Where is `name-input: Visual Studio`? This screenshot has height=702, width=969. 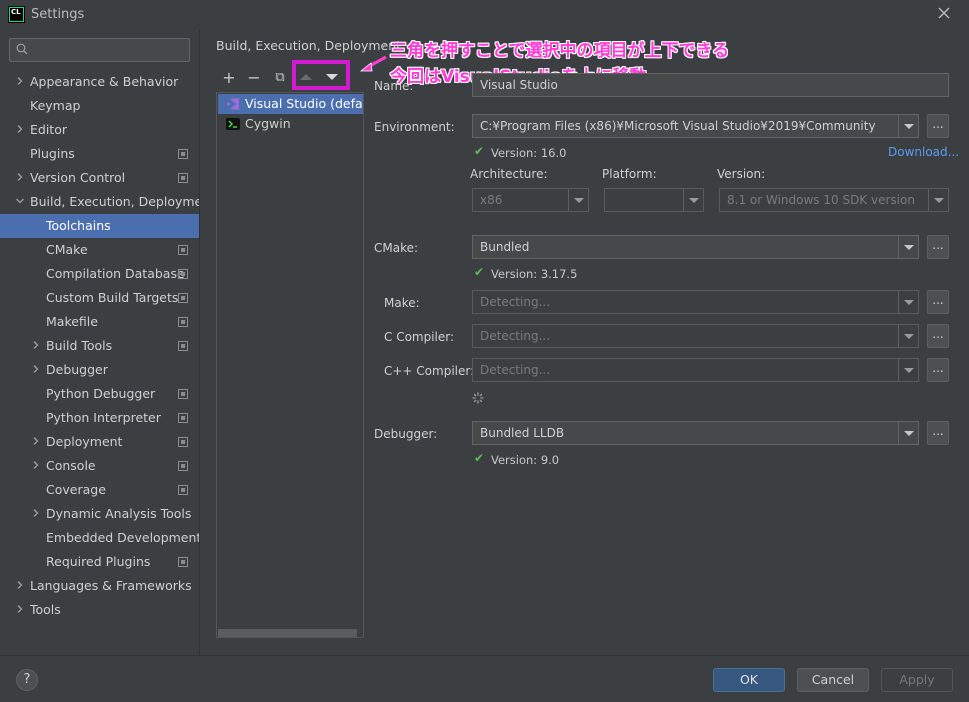 name-input: Visual Studio is located at coordinates (710, 85).